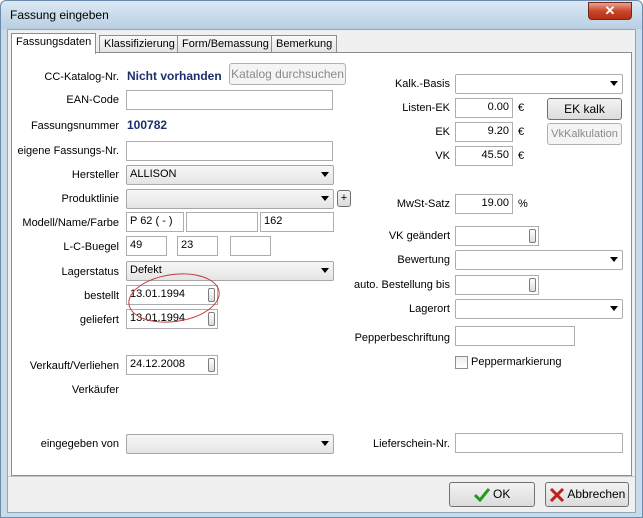  I want to click on vk-geaendert-date, so click(497, 236).